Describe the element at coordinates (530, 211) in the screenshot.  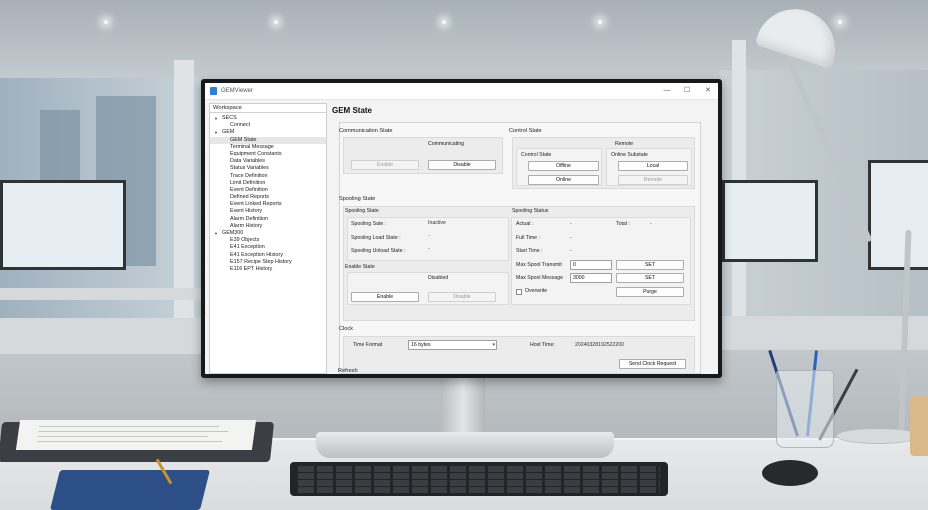
I see `spooling-status-label: Spooling Status` at that location.